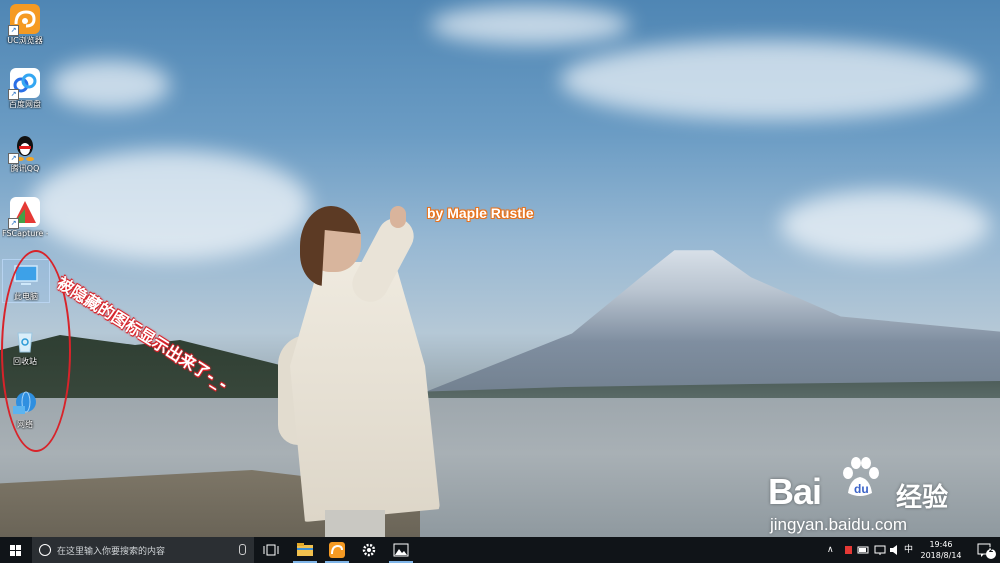 This screenshot has width=1000, height=574. I want to click on uc-browser-icon, so click(337, 550).